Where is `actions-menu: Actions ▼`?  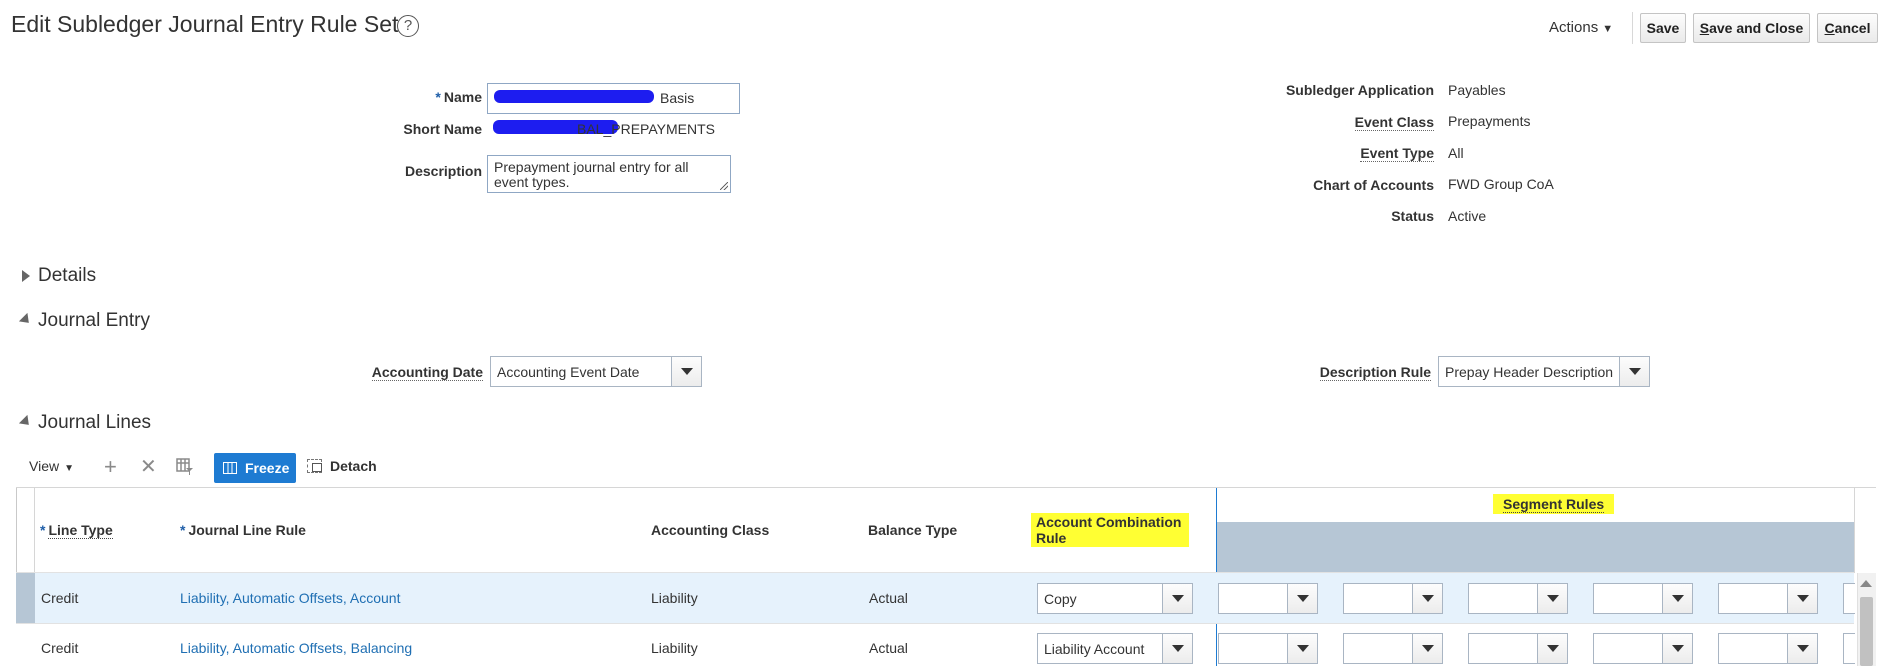
actions-menu: Actions ▼ is located at coordinates (1581, 27).